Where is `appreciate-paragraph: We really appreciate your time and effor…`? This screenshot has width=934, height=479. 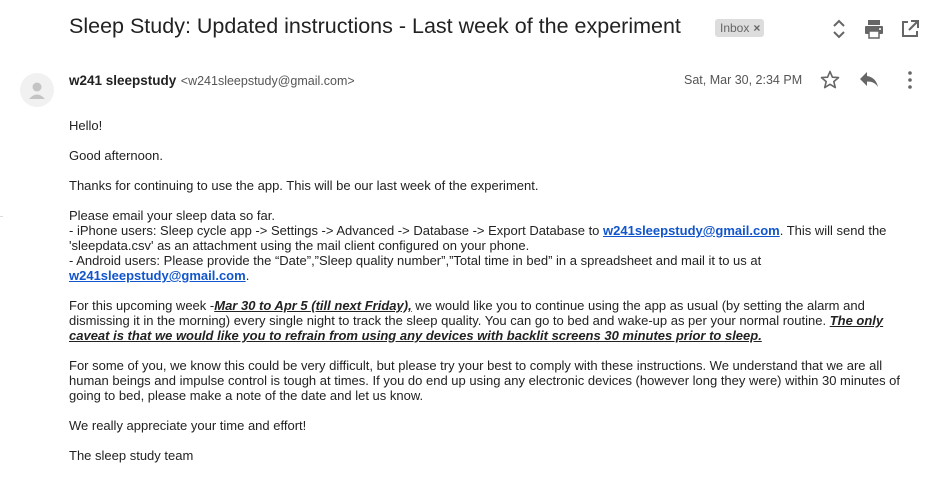
appreciate-paragraph: We really appreciate your time and effor… is located at coordinates (188, 425).